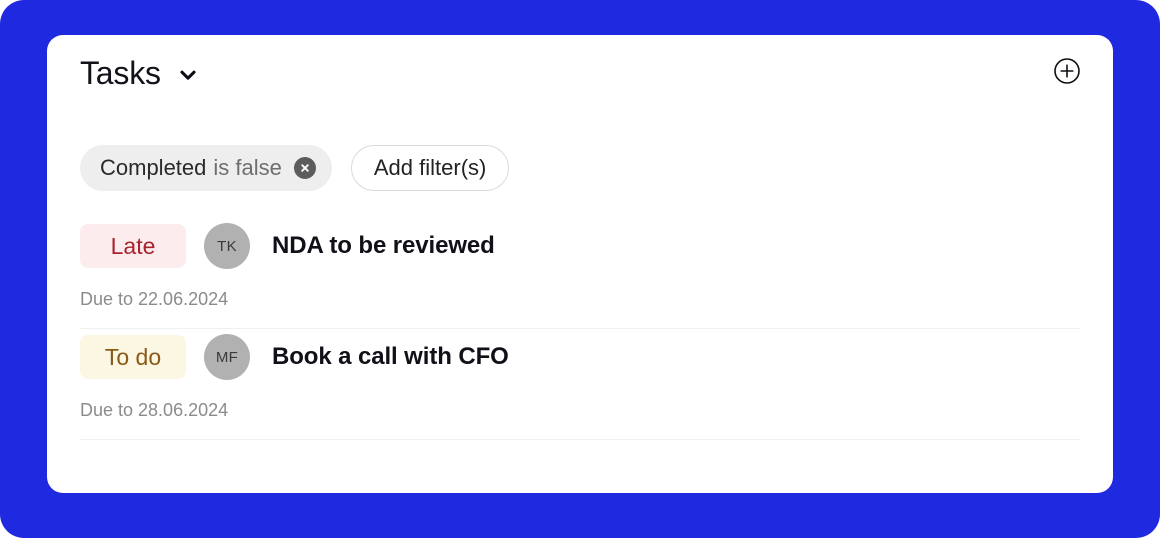 The height and width of the screenshot is (538, 1160). I want to click on filter-row: Completed is false Add filter(s), so click(295, 168).